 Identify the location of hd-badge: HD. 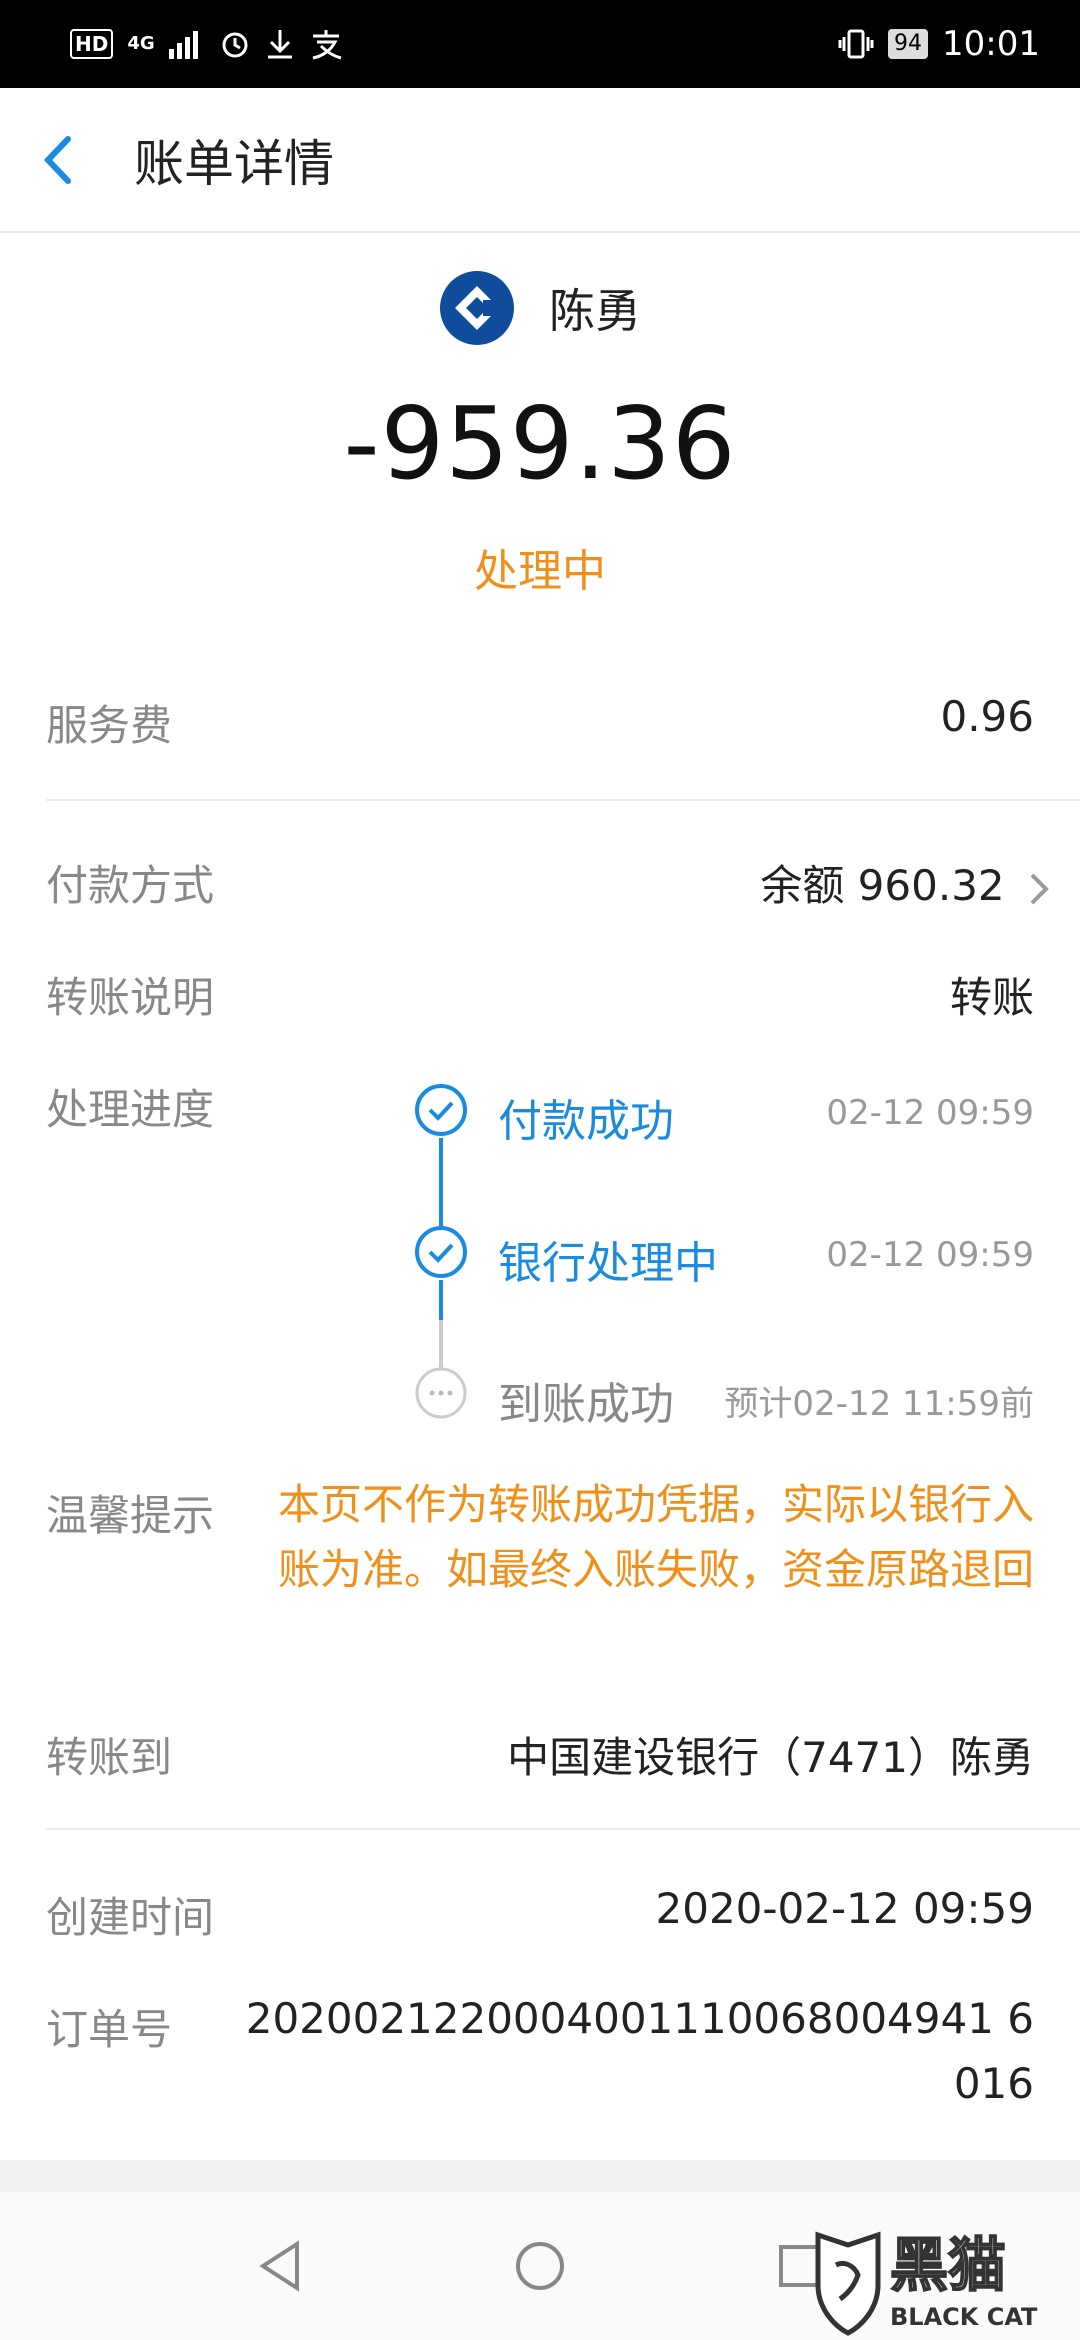
(92, 44).